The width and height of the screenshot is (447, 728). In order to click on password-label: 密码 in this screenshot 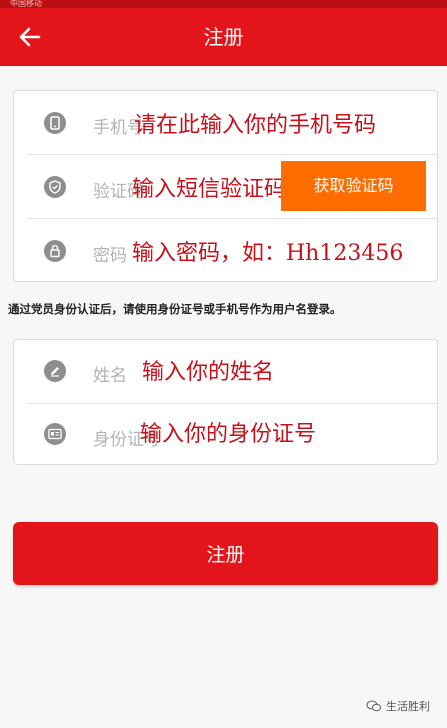, I will do `click(110, 256)`.